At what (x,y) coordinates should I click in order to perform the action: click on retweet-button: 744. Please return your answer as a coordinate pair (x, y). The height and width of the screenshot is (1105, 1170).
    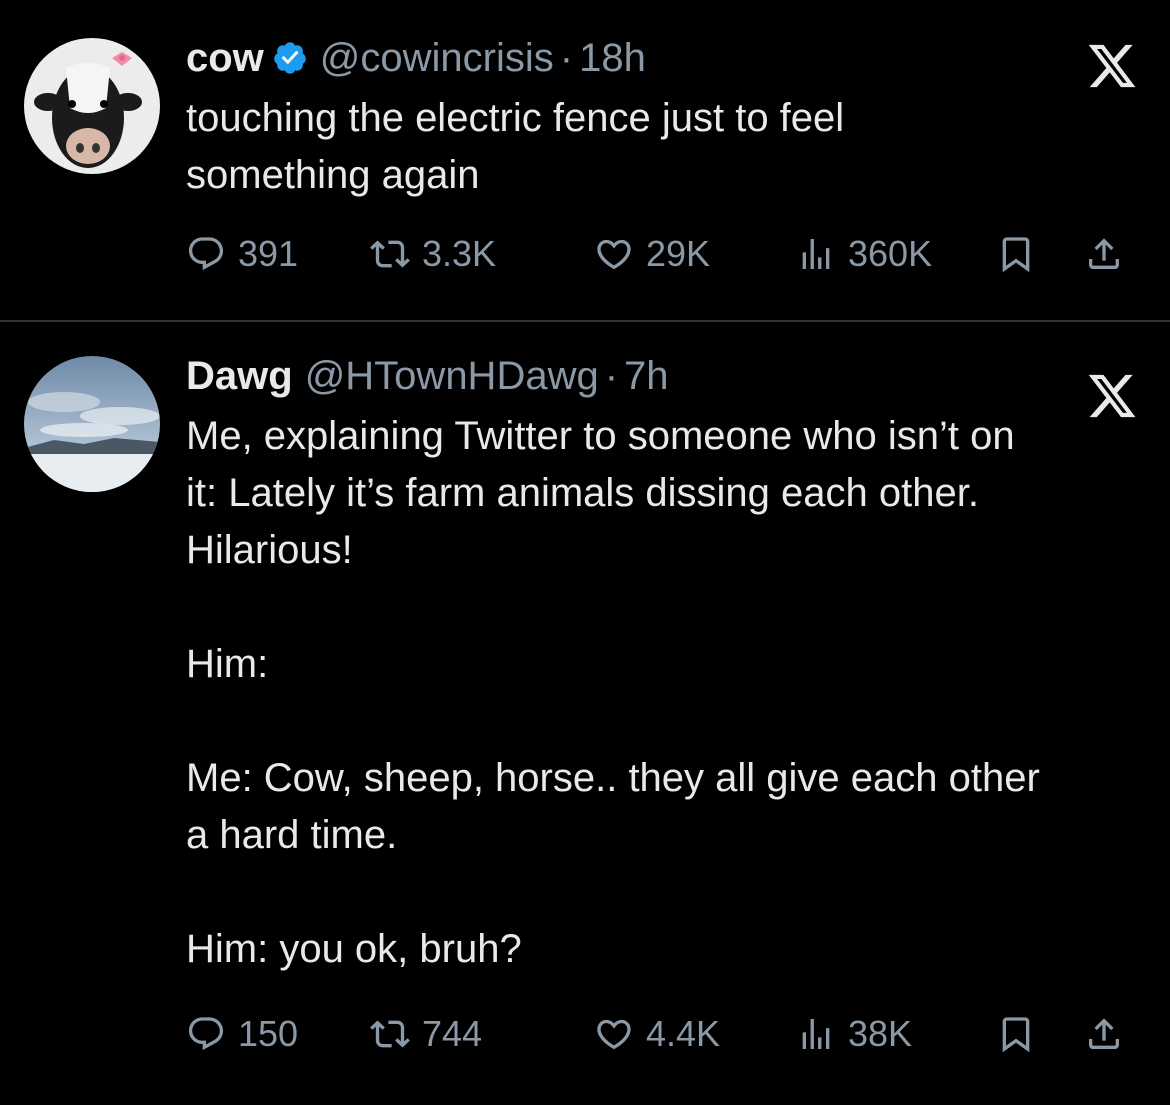
    Looking at the image, I should click on (426, 1034).